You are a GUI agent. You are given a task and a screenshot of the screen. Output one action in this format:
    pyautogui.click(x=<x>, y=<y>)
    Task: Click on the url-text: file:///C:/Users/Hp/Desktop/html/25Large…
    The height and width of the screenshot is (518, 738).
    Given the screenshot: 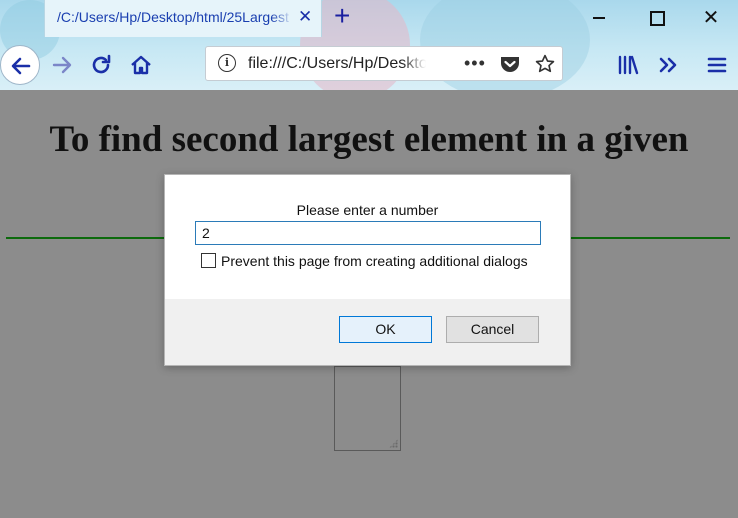 What is the action you would take?
    pyautogui.click(x=337, y=64)
    